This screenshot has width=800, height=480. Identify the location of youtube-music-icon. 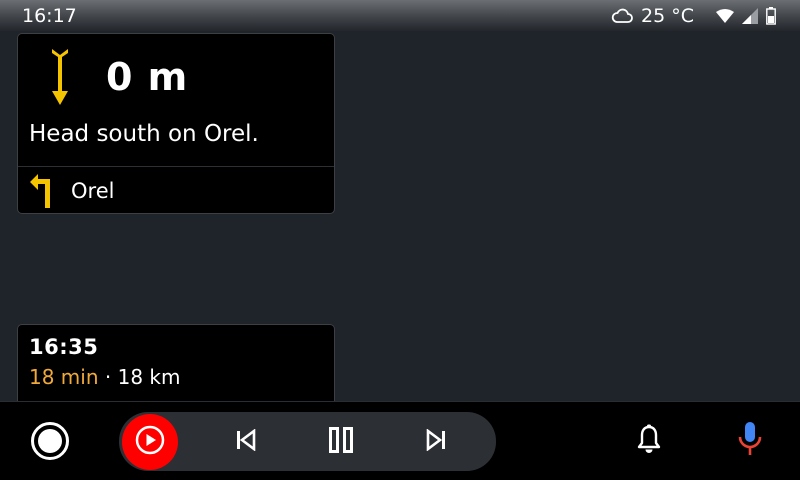
(150, 442).